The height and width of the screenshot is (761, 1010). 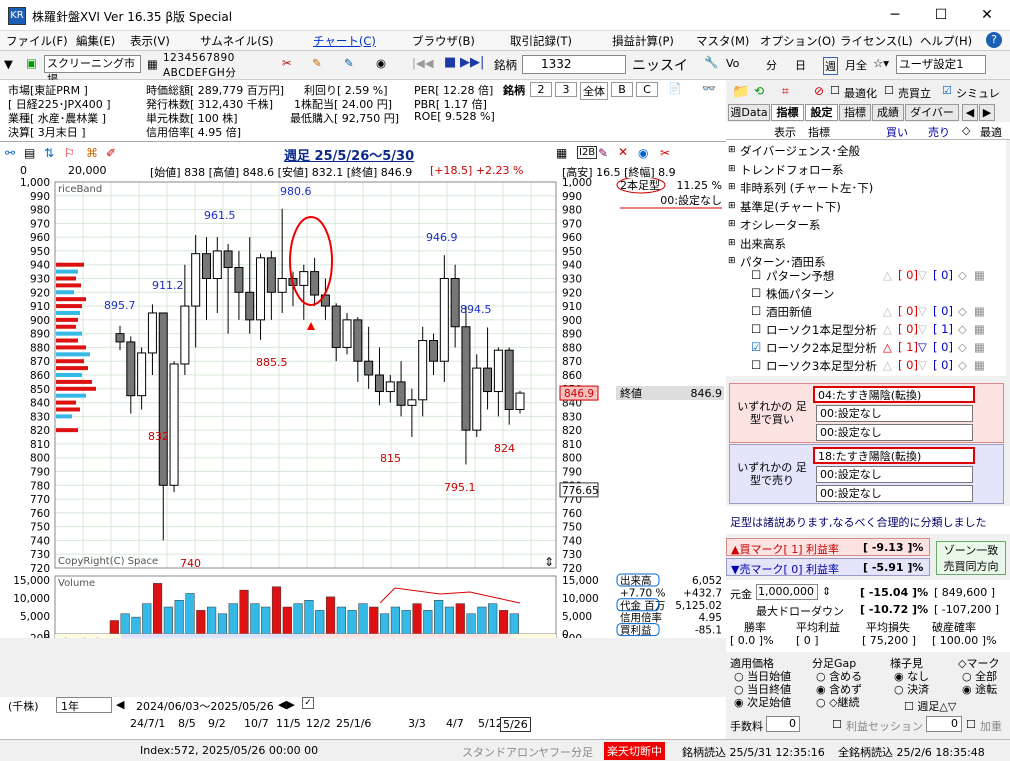 I want to click on grid-icon: ▦, so click(x=152, y=64).